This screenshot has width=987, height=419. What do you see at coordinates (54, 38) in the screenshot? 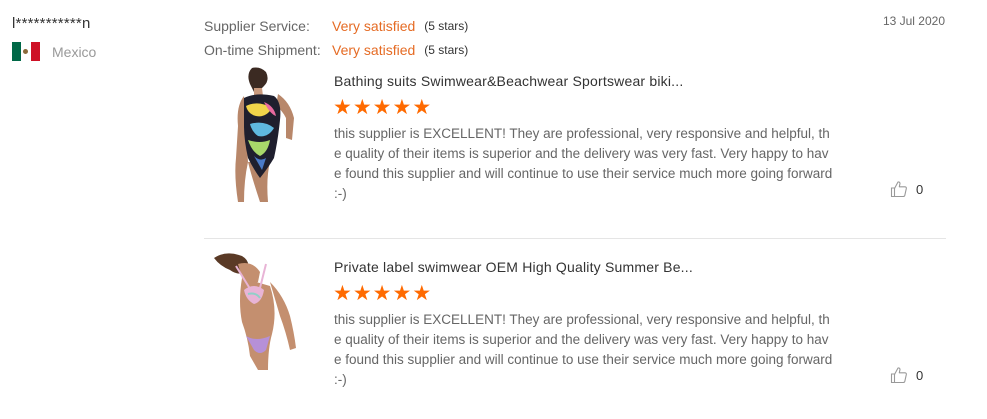
I see `reviewer-info: l***********n Mexico` at bounding box center [54, 38].